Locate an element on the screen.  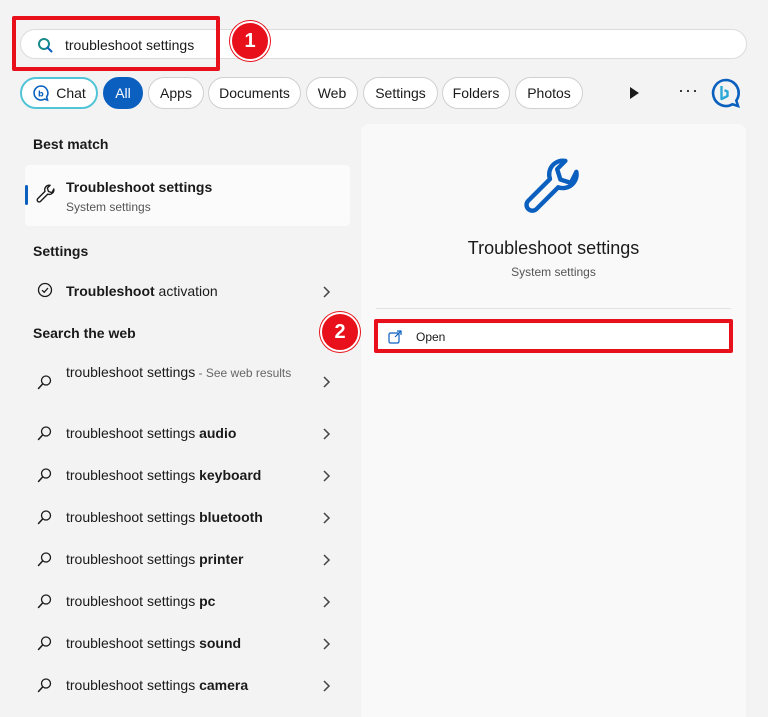
bing-chat-icon: b is located at coordinates (41, 93).